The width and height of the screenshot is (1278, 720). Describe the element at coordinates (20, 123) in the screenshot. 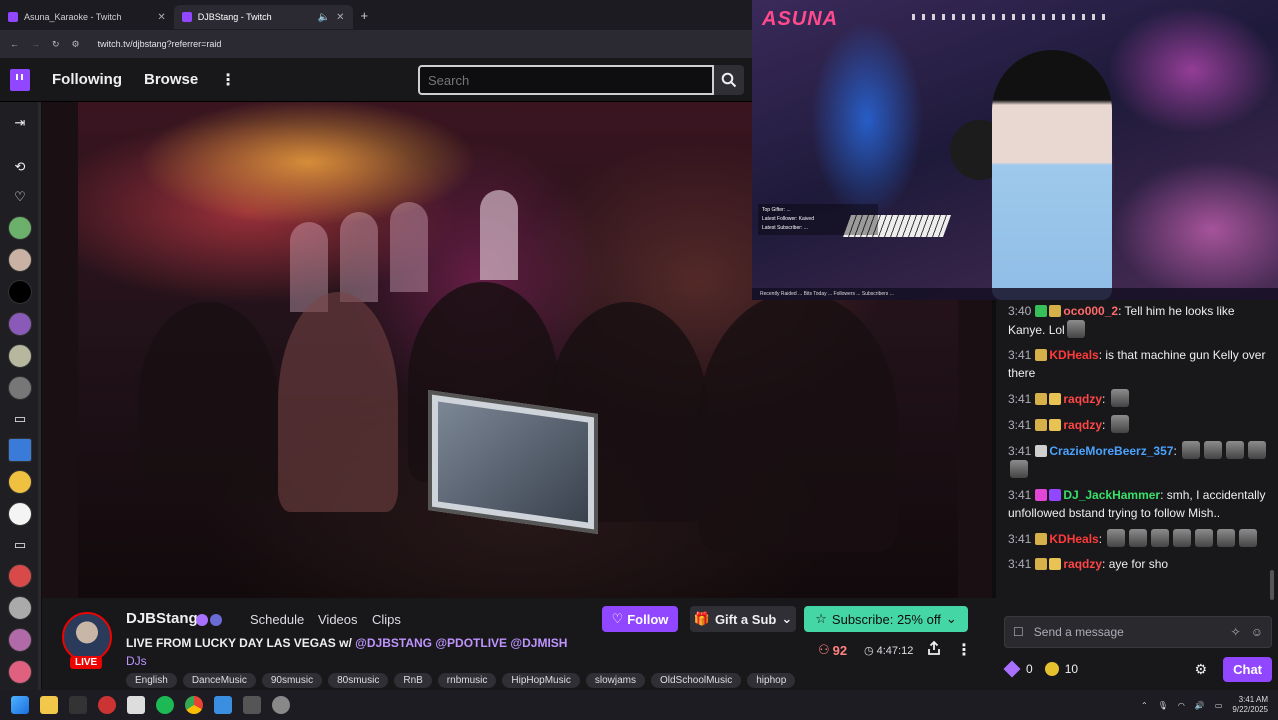

I see `expand-sidebar-icon: ⇥` at that location.